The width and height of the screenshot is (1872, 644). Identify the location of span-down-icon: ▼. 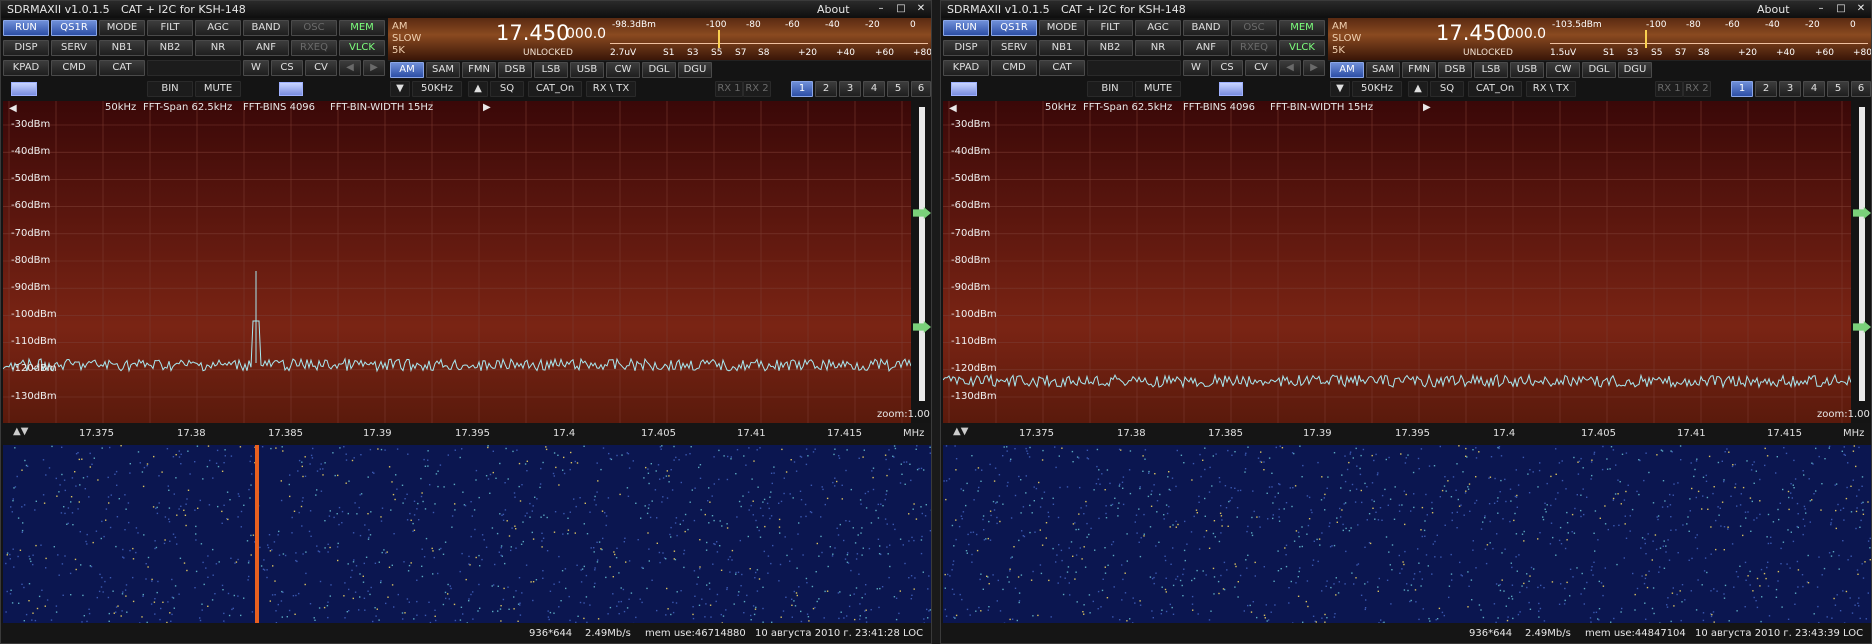
(1340, 89).